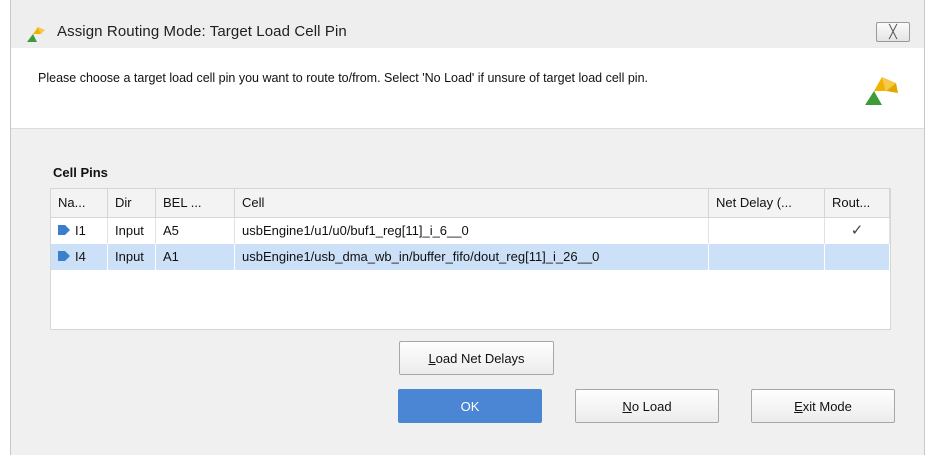  I want to click on no-load-button: No Load, so click(647, 406).